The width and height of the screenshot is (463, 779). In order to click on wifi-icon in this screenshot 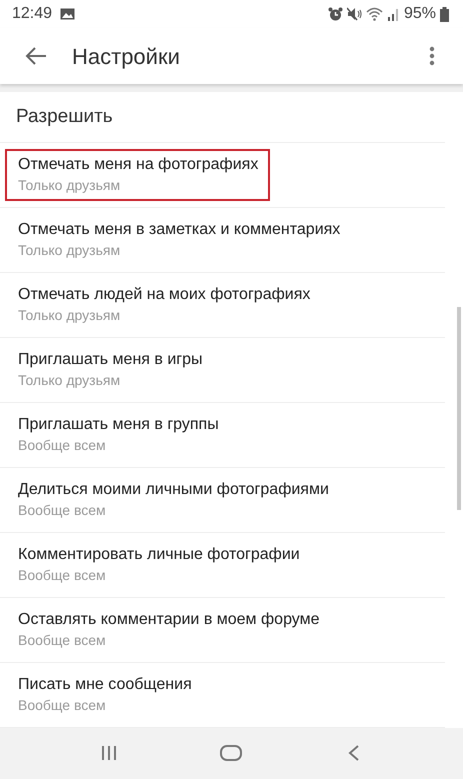, I will do `click(374, 14)`.